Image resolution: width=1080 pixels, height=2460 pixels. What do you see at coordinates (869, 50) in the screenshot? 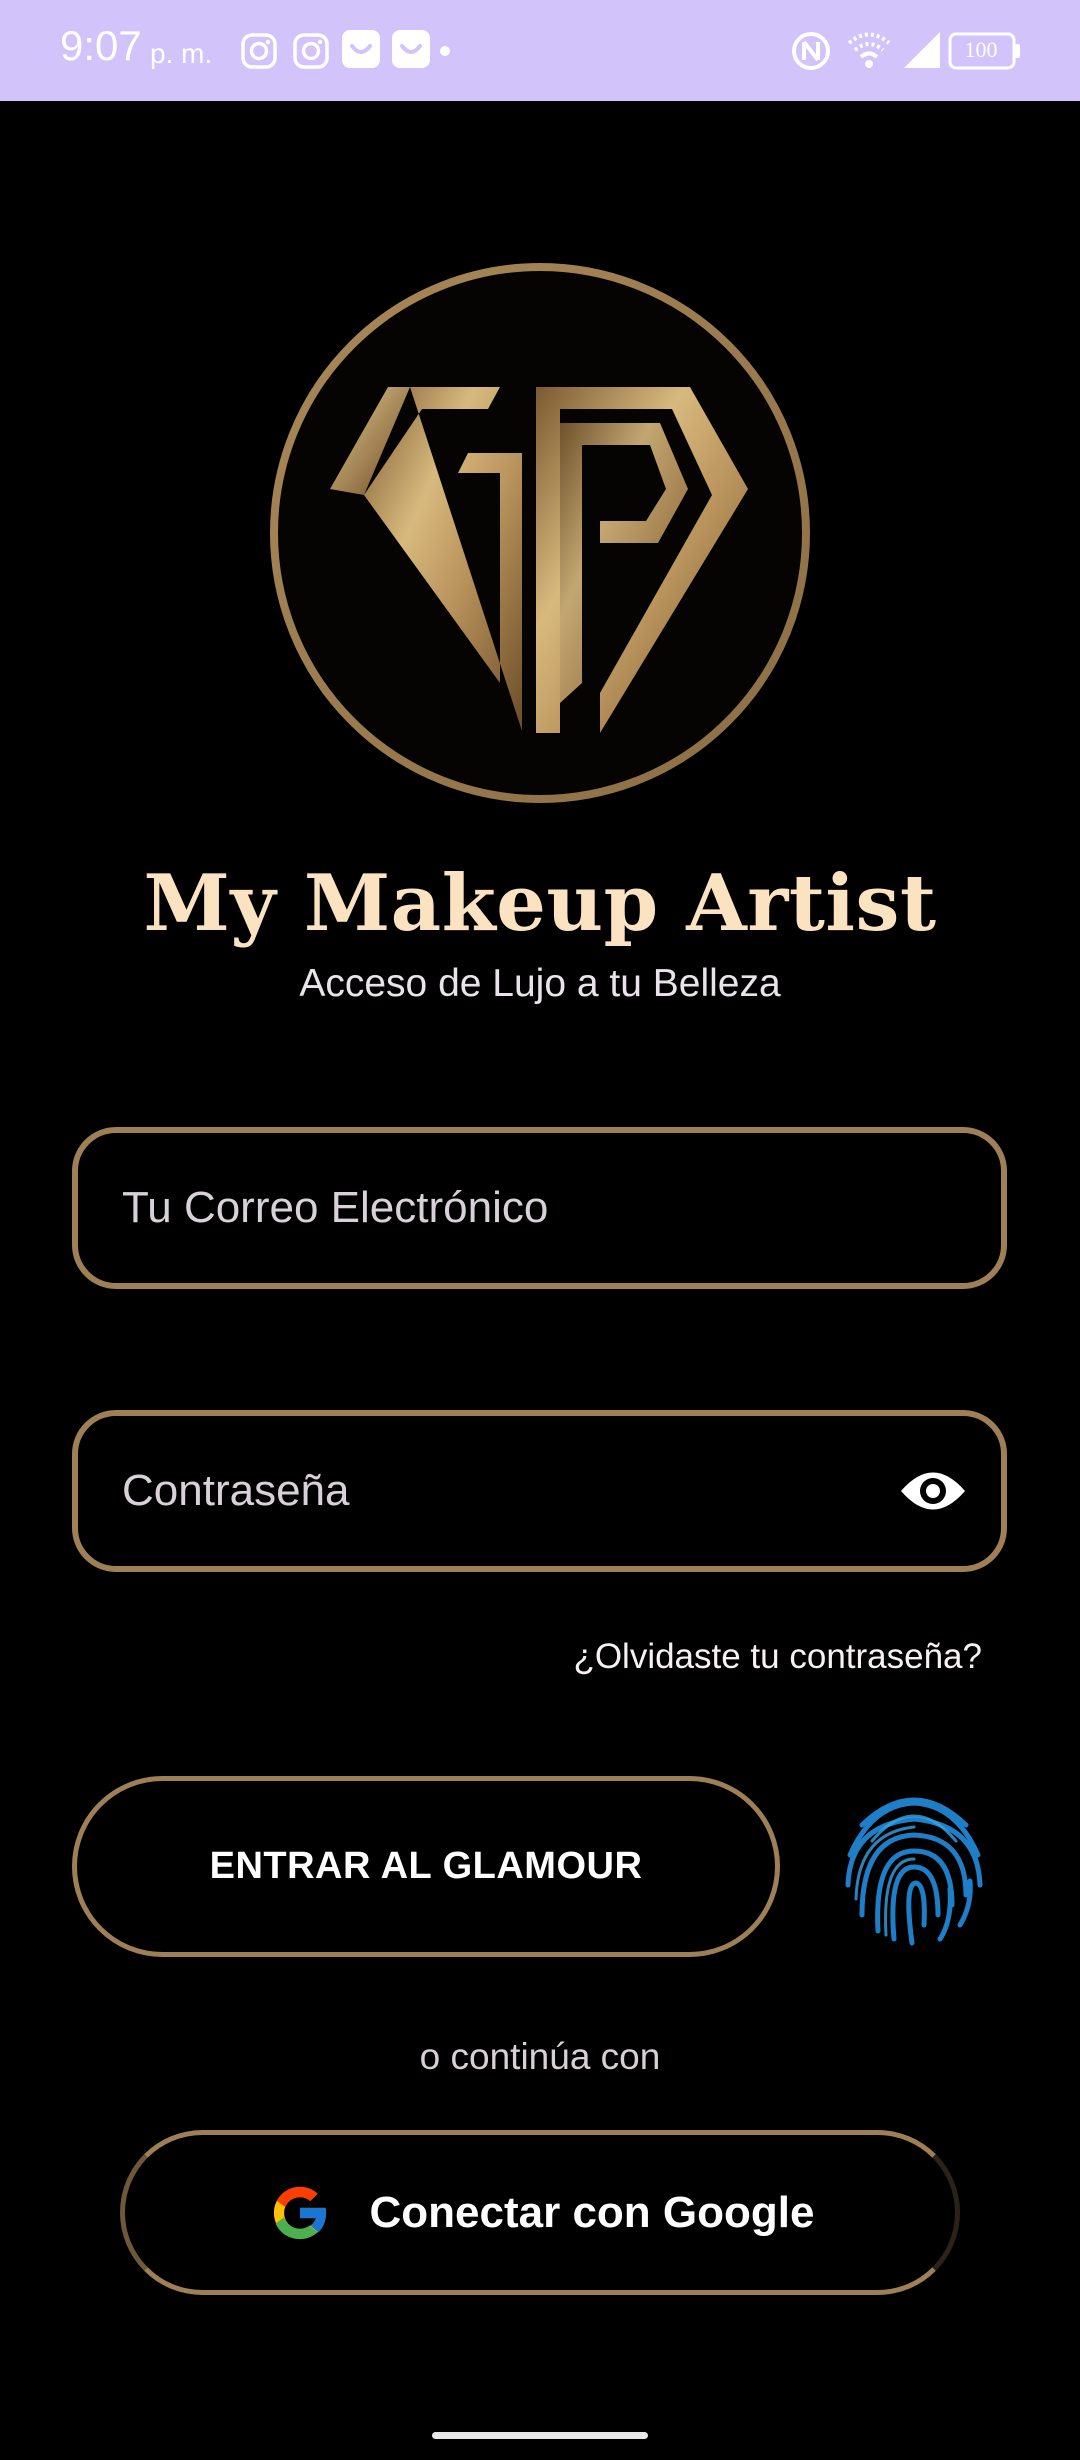
I see `wifi-icon` at bounding box center [869, 50].